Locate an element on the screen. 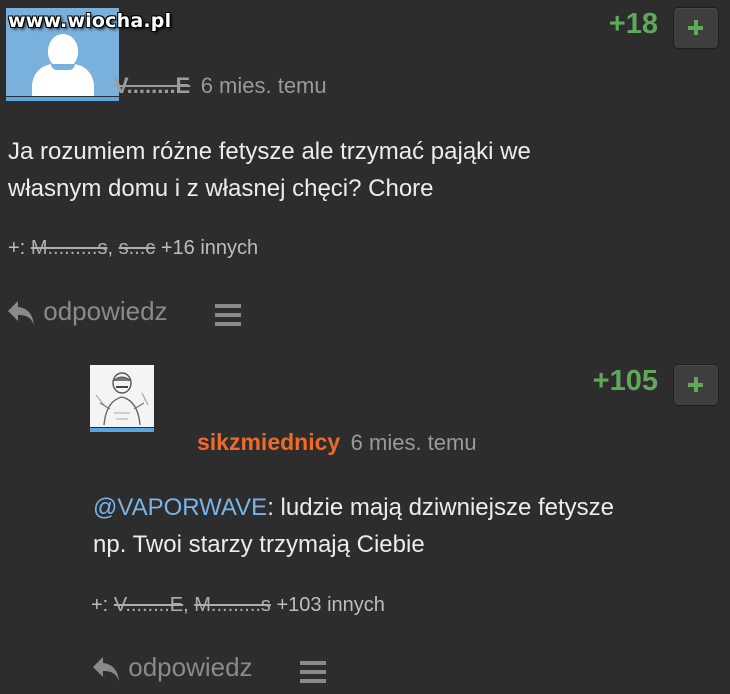 The height and width of the screenshot is (694, 730). more-voters-link: +103 innych is located at coordinates (330, 605).